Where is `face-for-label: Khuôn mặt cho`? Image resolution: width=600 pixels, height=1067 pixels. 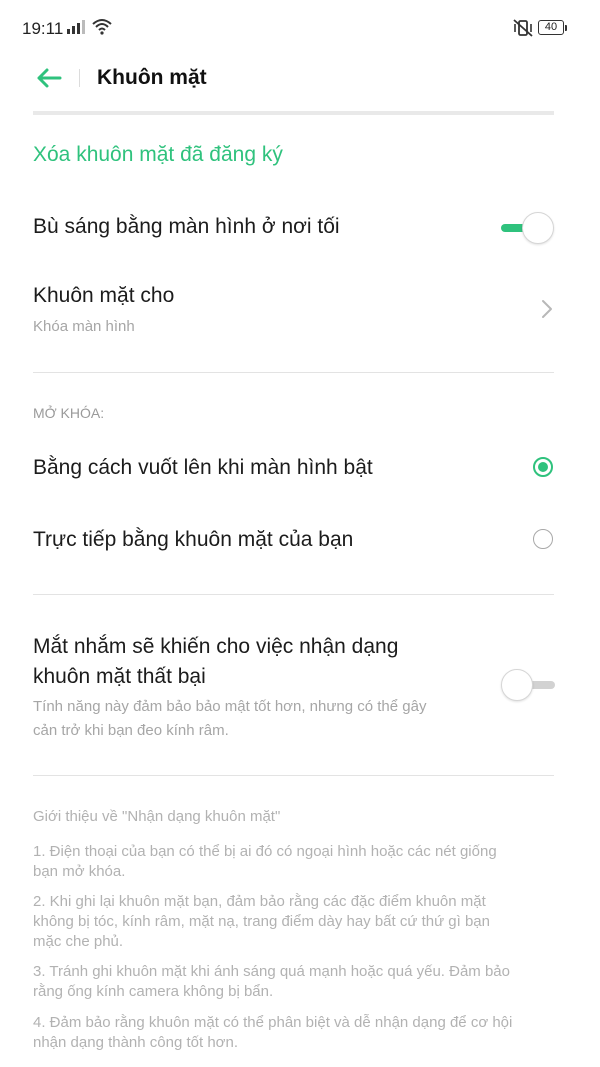
face-for-label: Khuôn mặt cho is located at coordinates (104, 295).